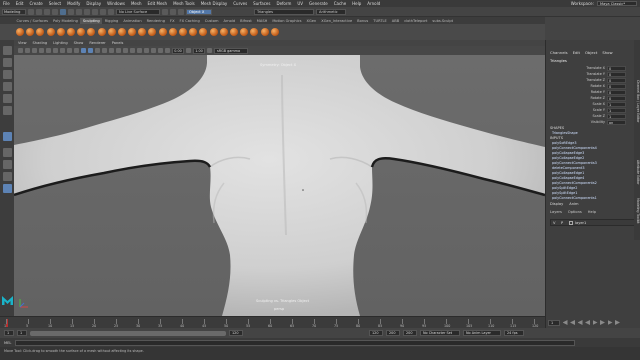  Describe the element at coordinates (568, 178) in the screenshot. I see `input-node: polyCollapseEdge4` at that location.